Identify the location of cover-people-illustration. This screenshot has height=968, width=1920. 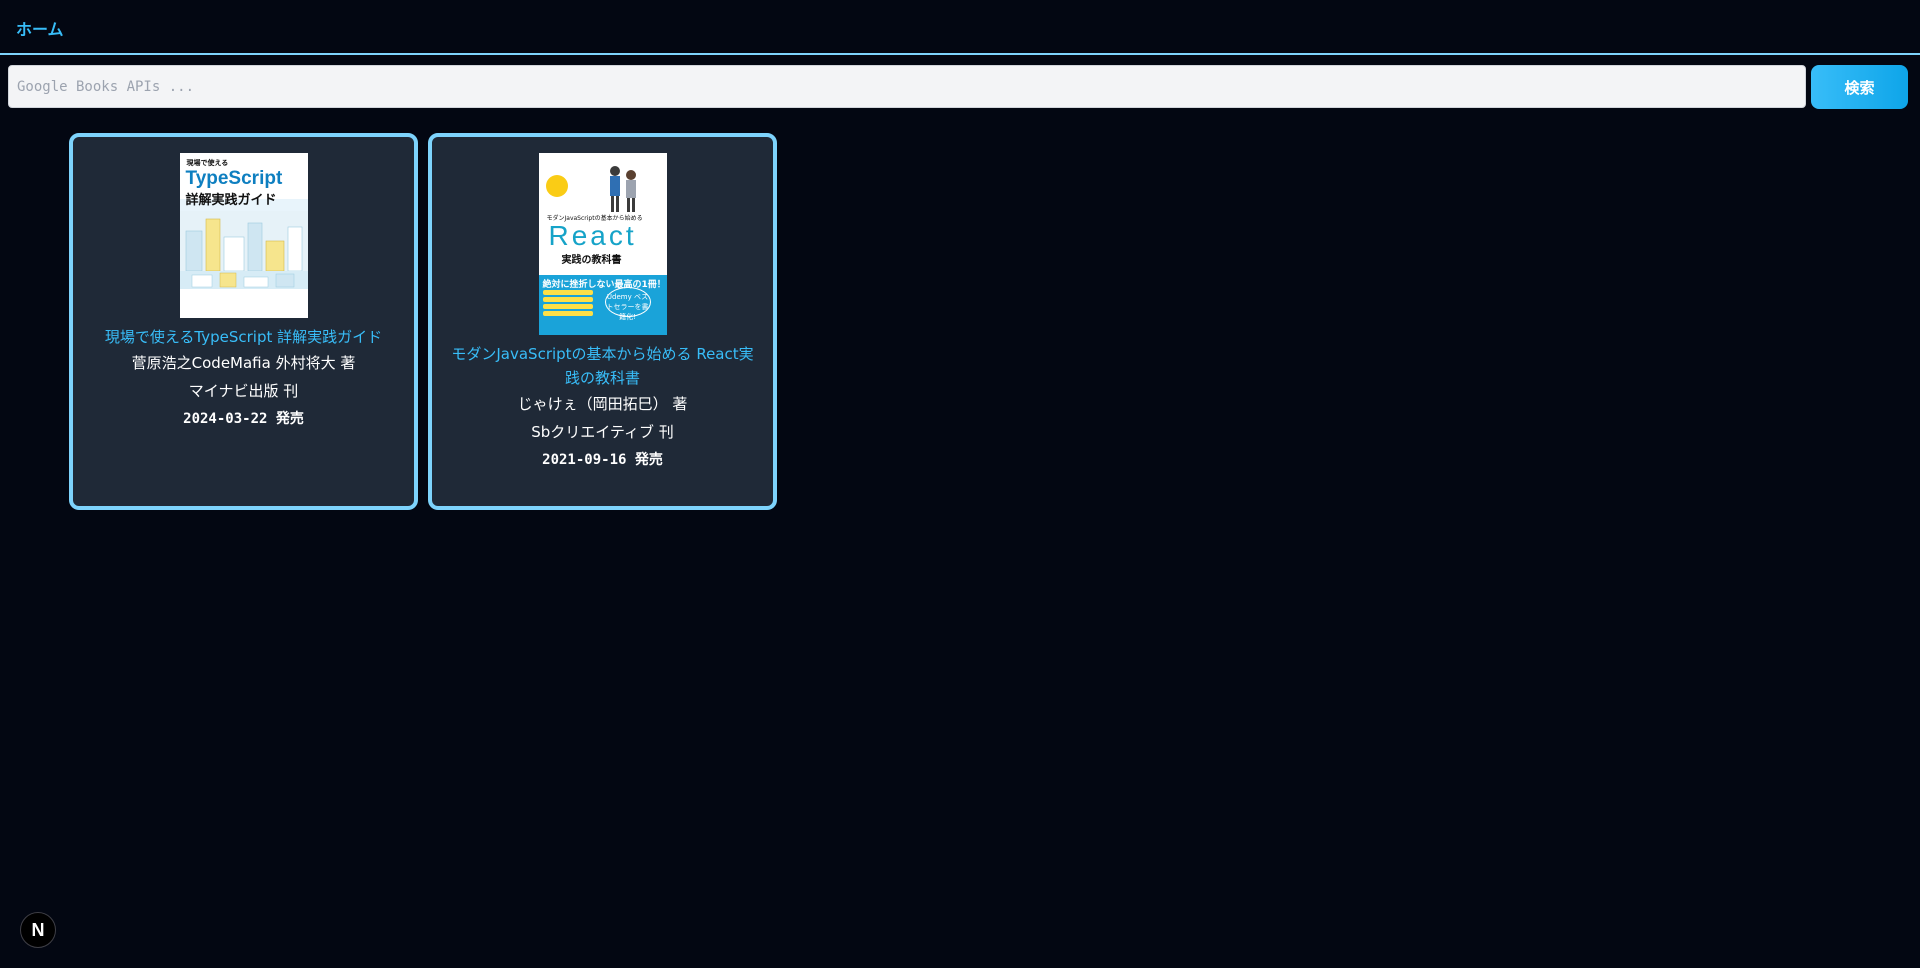
(622, 189).